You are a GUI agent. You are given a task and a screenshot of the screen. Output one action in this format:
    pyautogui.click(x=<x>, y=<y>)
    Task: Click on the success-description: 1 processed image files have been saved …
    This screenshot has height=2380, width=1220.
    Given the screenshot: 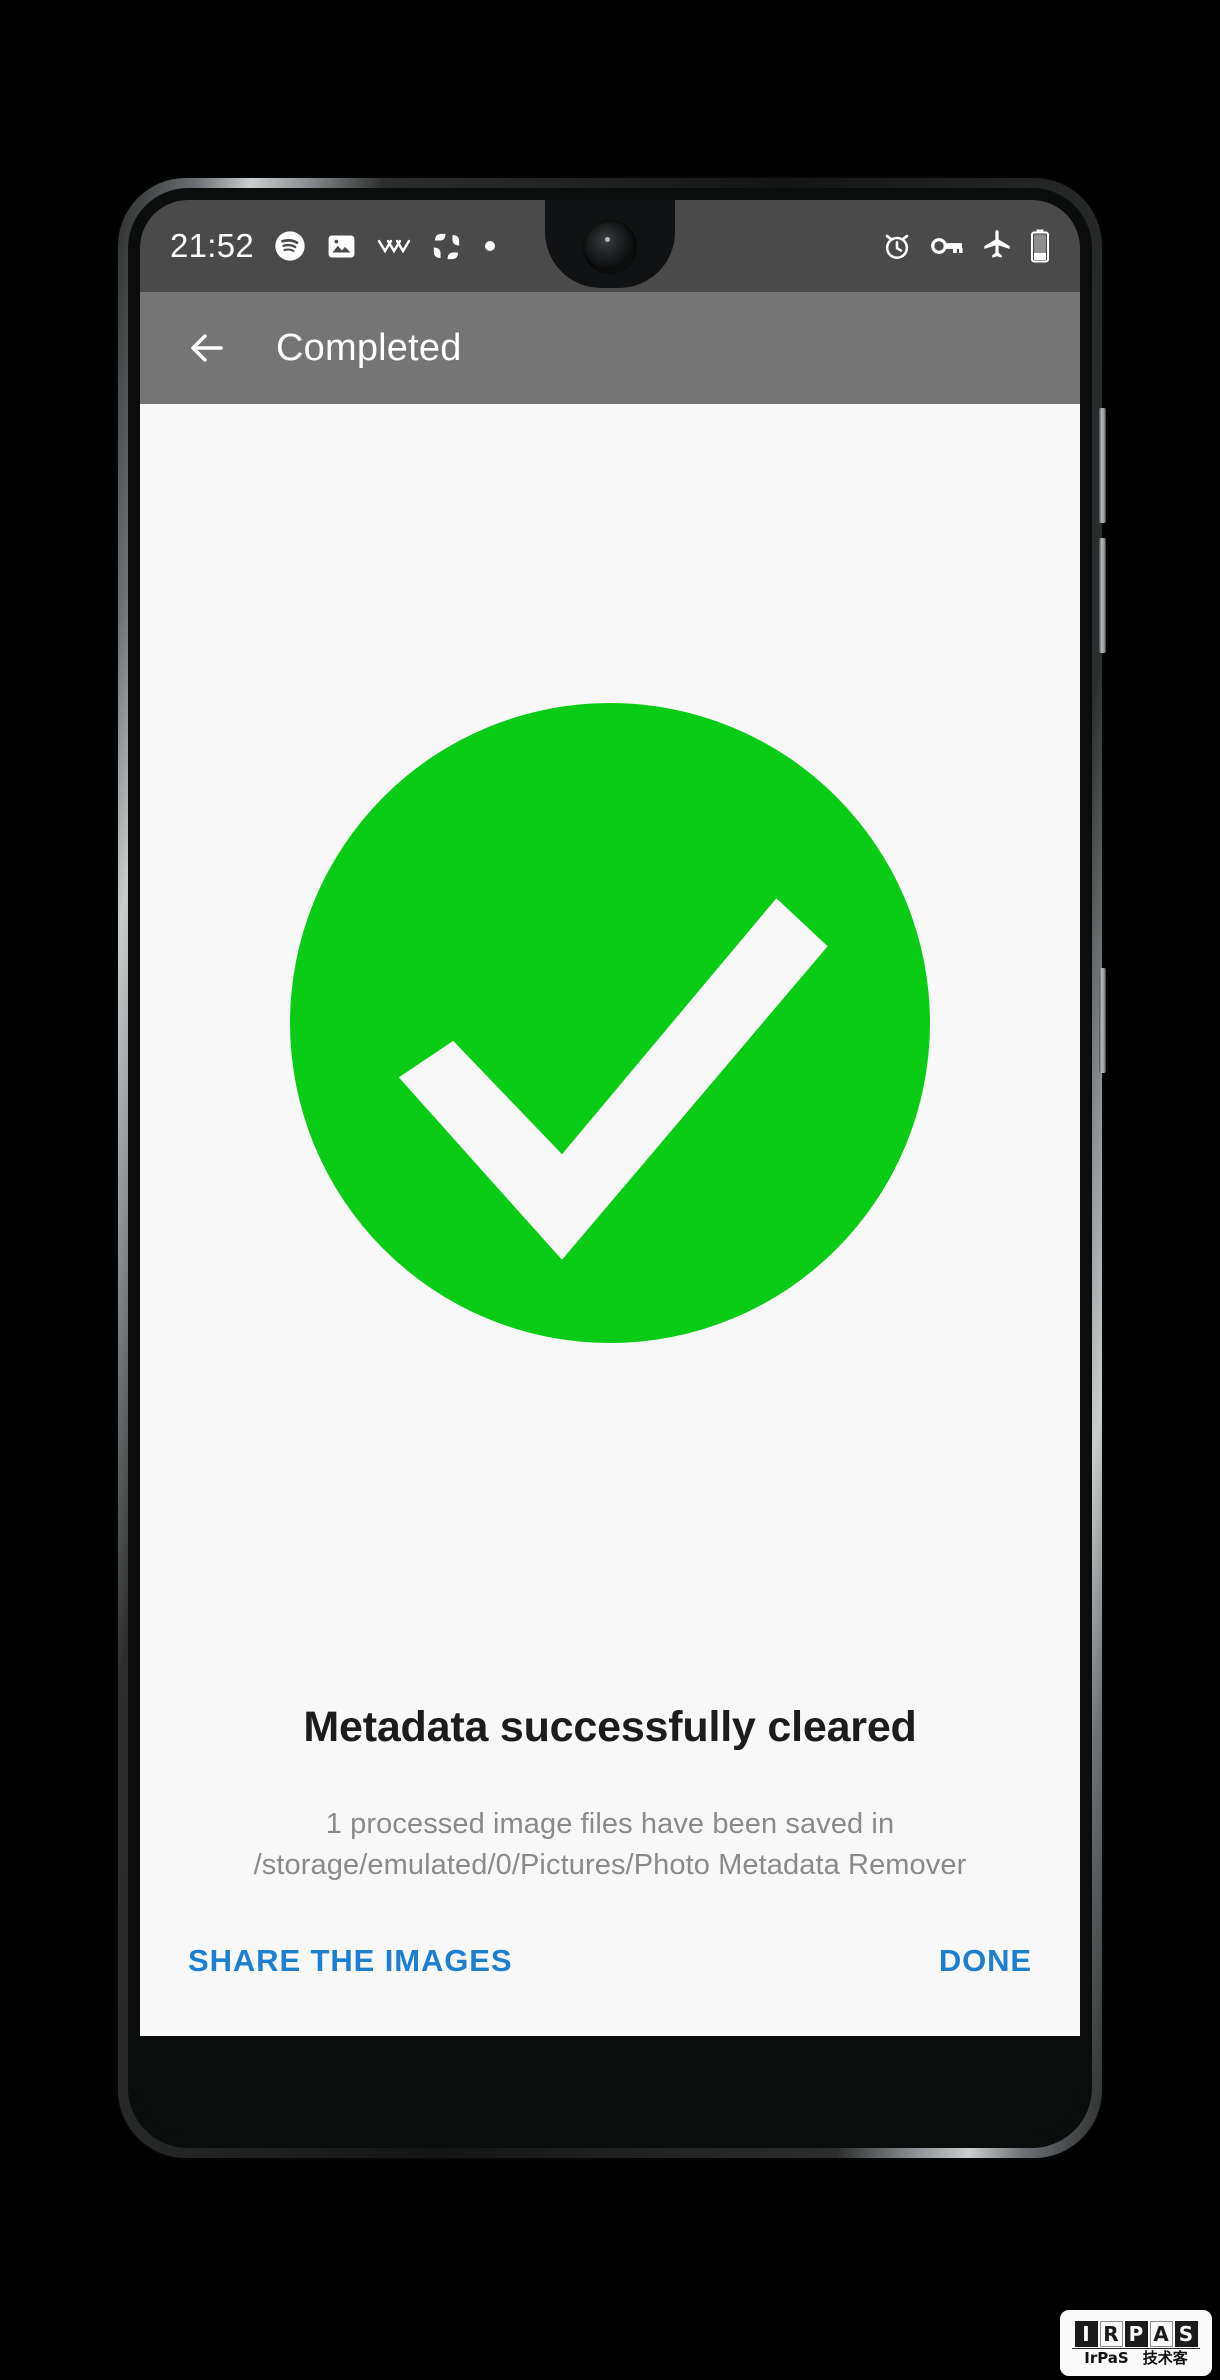 What is the action you would take?
    pyautogui.click(x=610, y=1844)
    